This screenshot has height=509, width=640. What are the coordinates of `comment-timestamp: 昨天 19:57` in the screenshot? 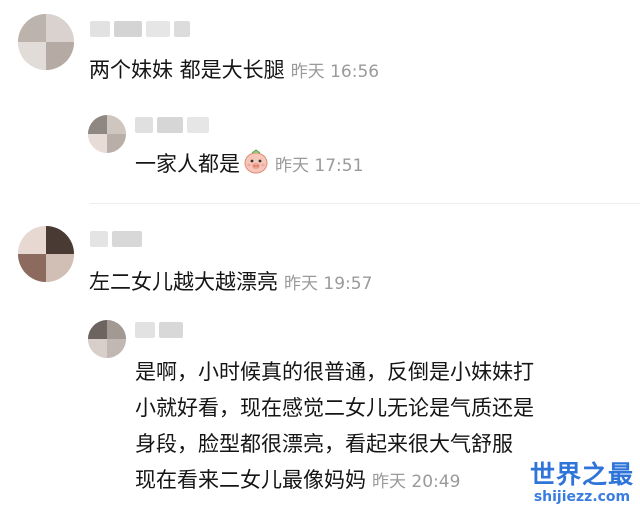 It's located at (328, 284).